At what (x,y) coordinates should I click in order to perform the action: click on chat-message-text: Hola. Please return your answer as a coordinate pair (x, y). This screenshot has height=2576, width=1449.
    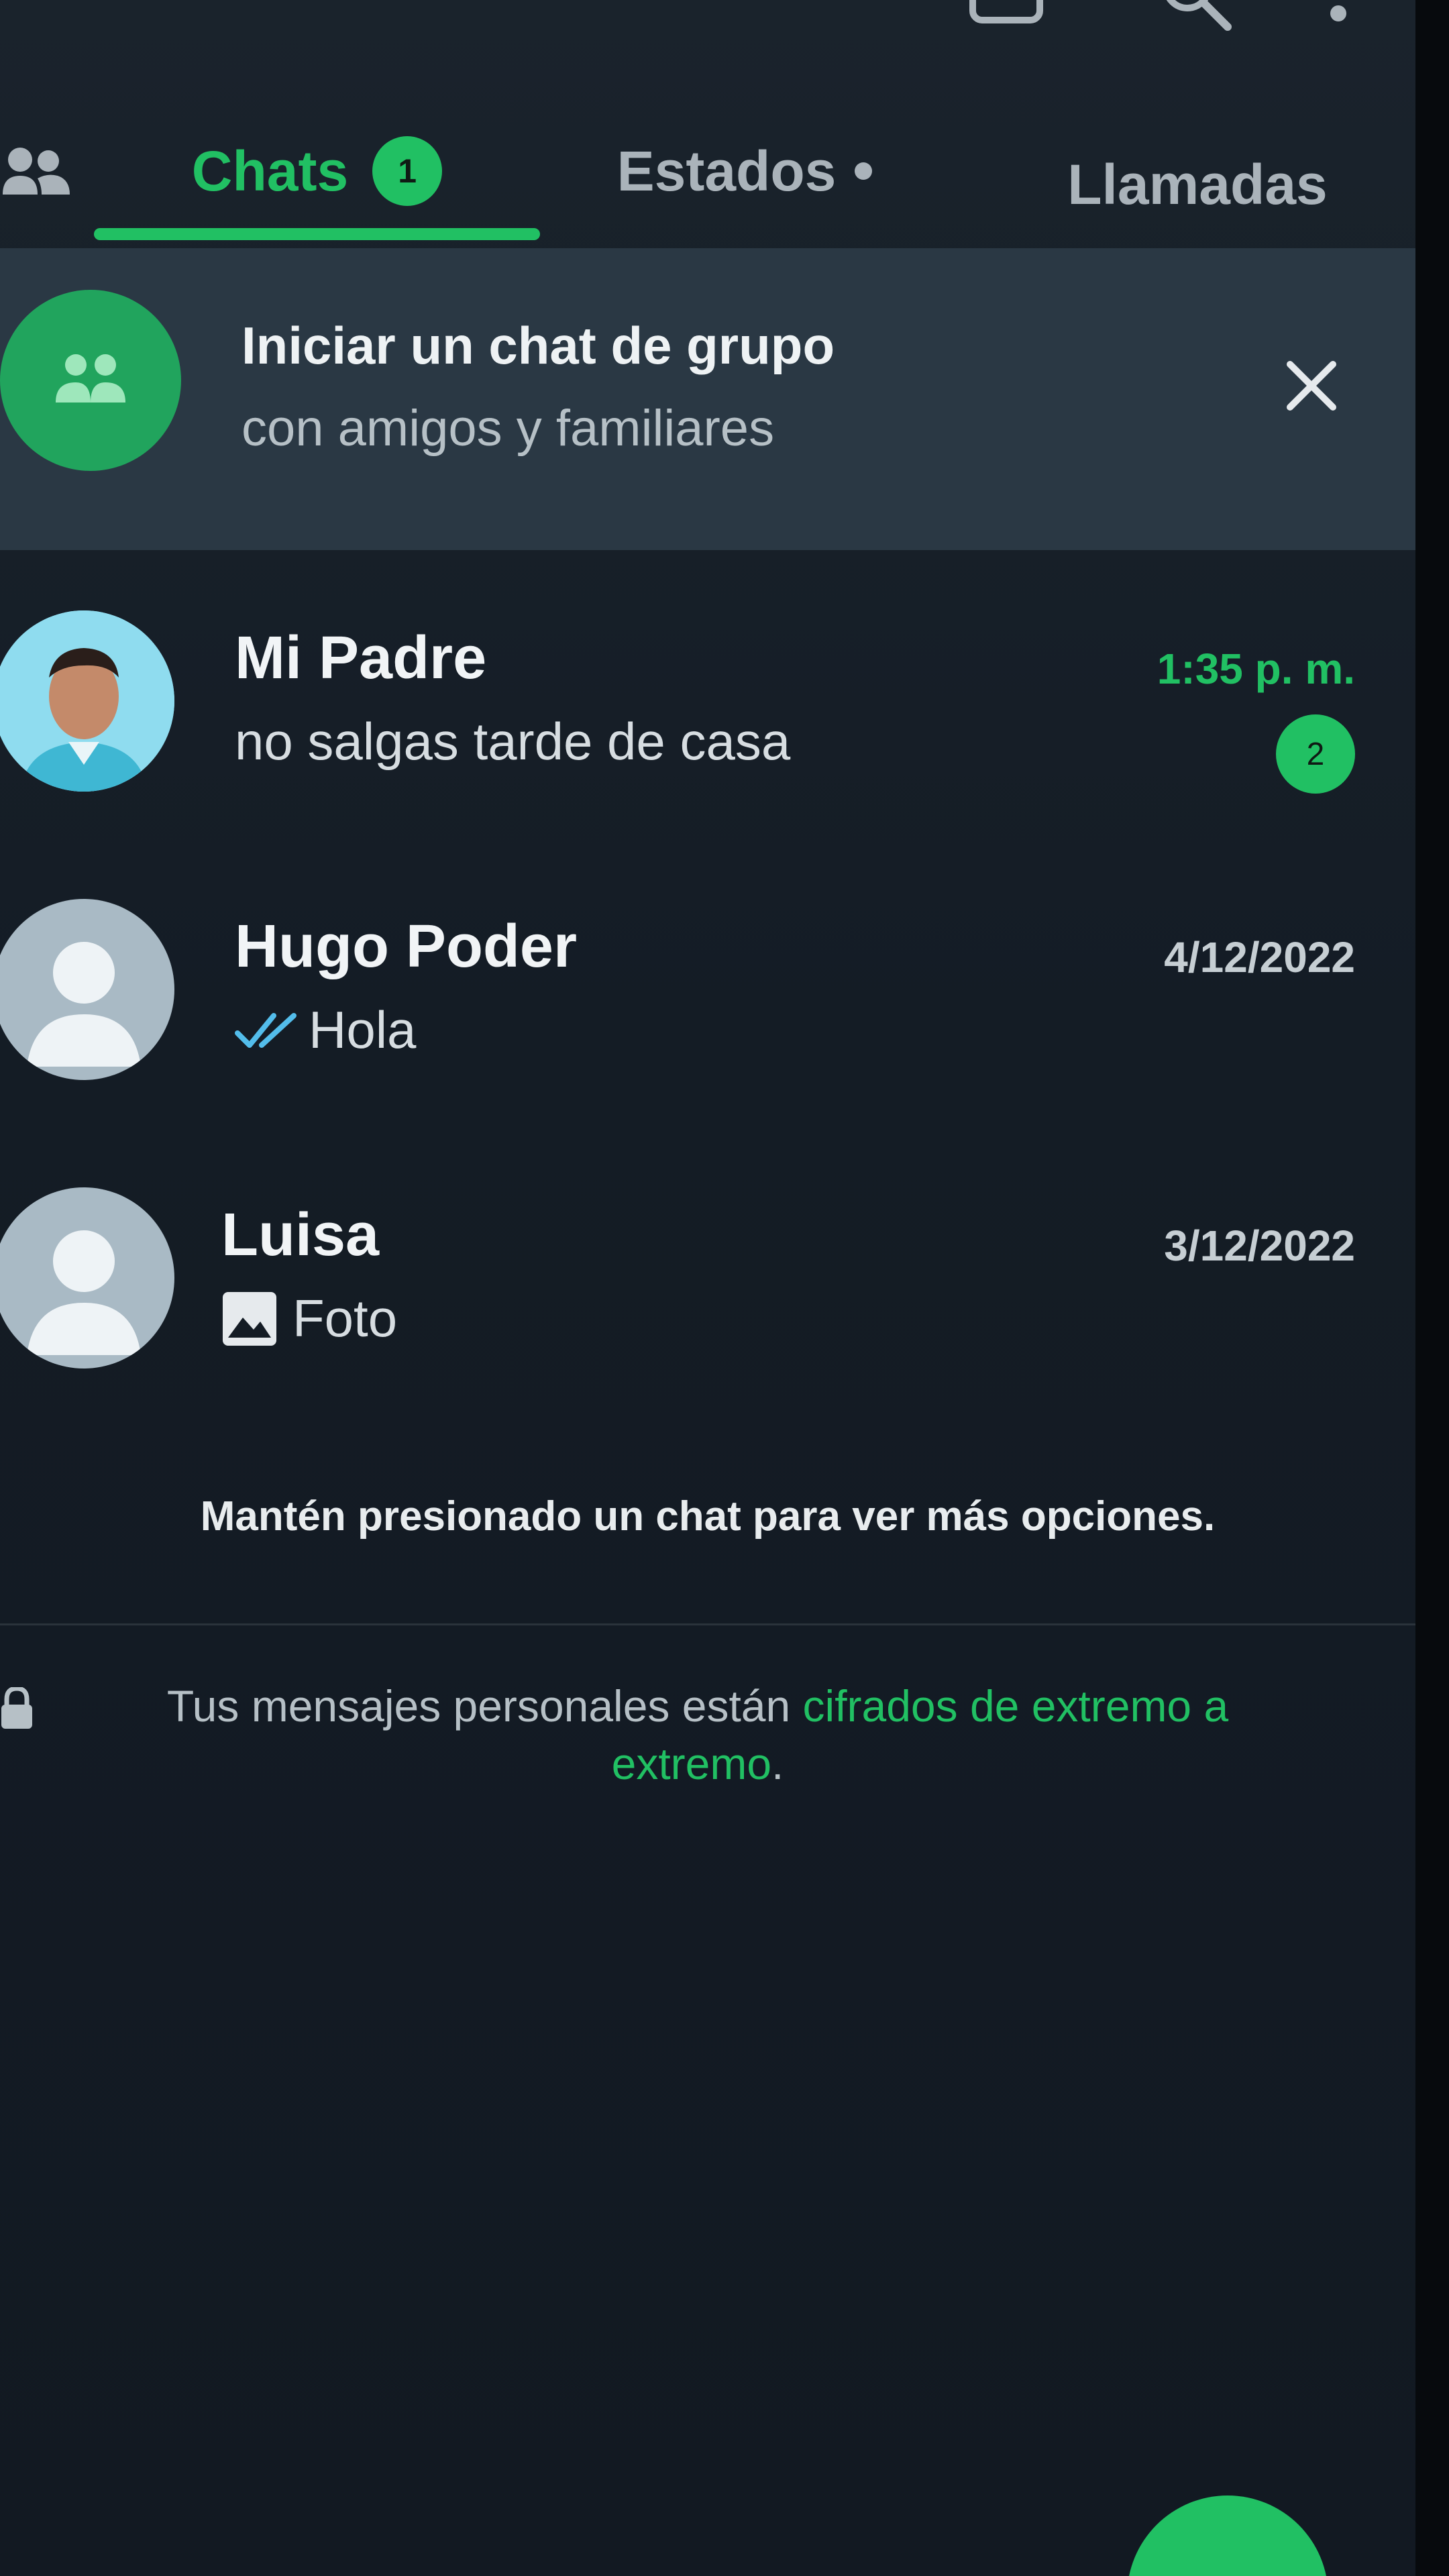
    Looking at the image, I should click on (363, 1029).